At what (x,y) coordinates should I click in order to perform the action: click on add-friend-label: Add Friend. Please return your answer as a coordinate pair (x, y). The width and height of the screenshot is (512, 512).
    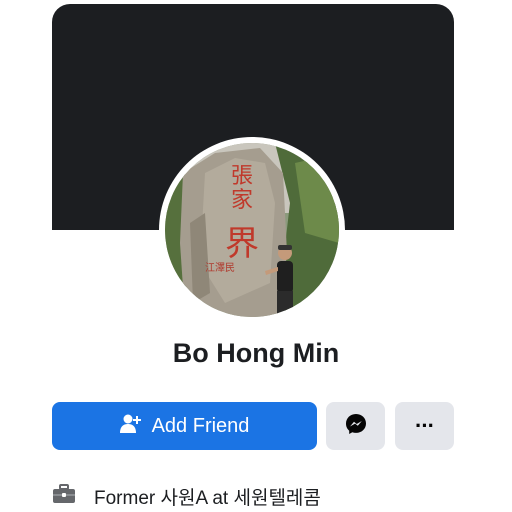
    Looking at the image, I should click on (200, 425).